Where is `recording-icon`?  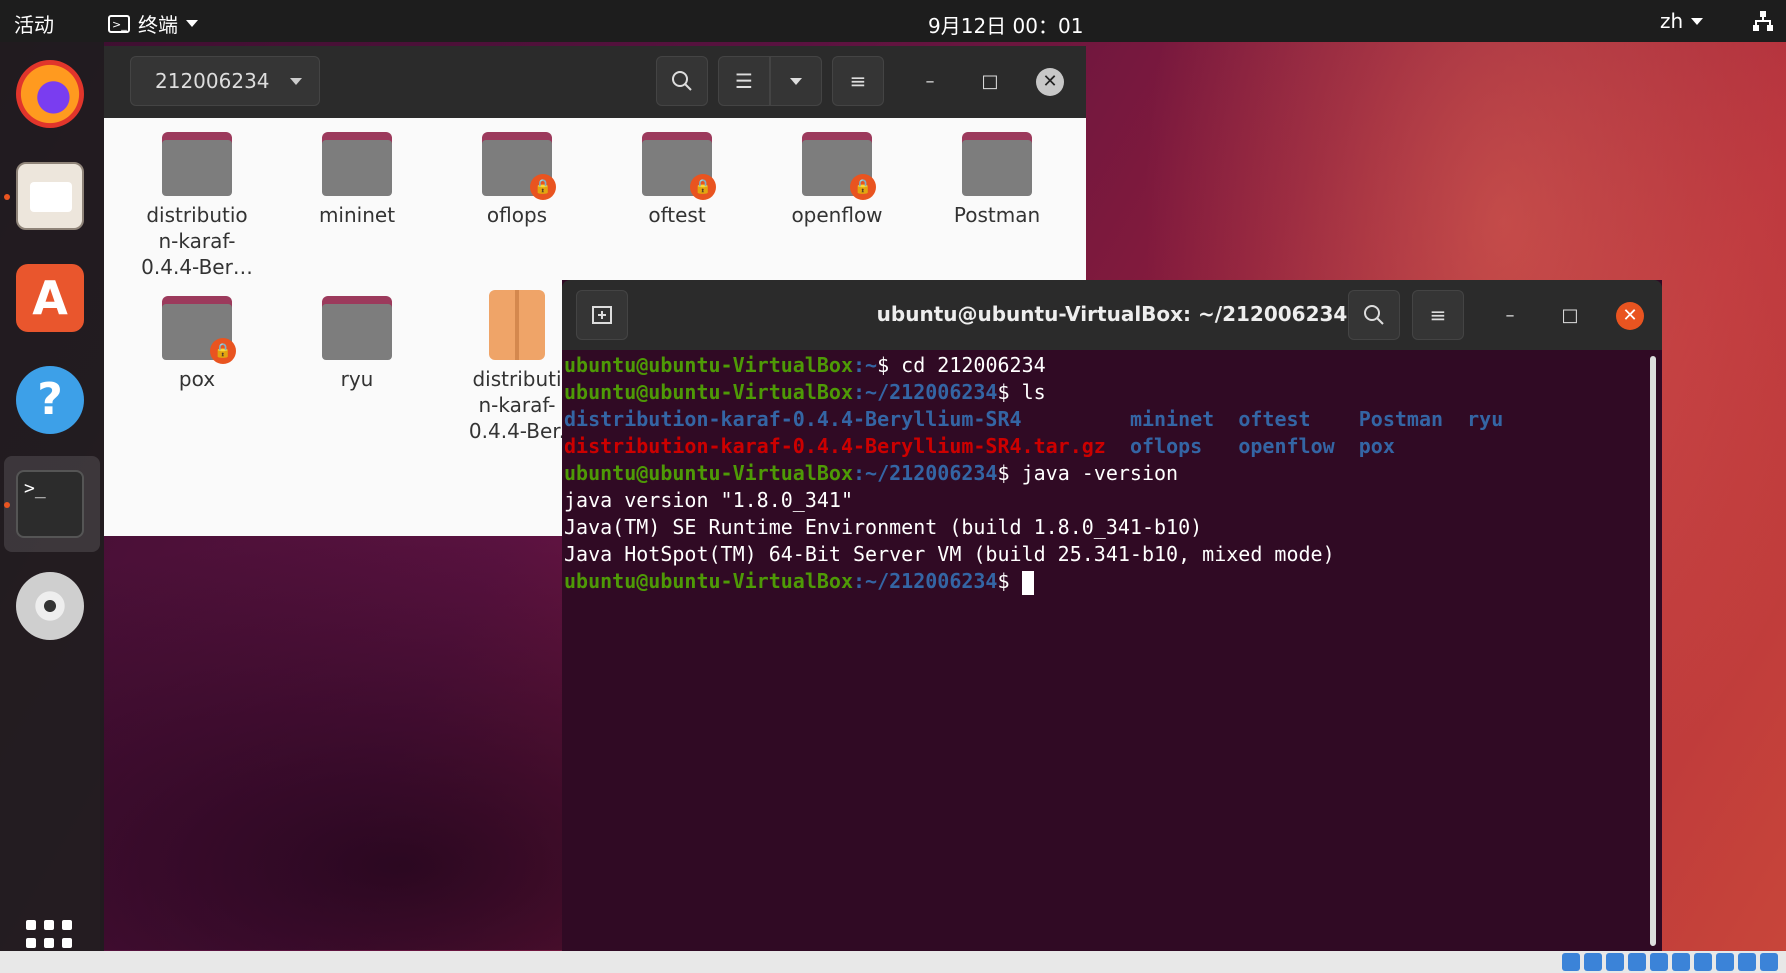
recording-icon is located at coordinates (1725, 962).